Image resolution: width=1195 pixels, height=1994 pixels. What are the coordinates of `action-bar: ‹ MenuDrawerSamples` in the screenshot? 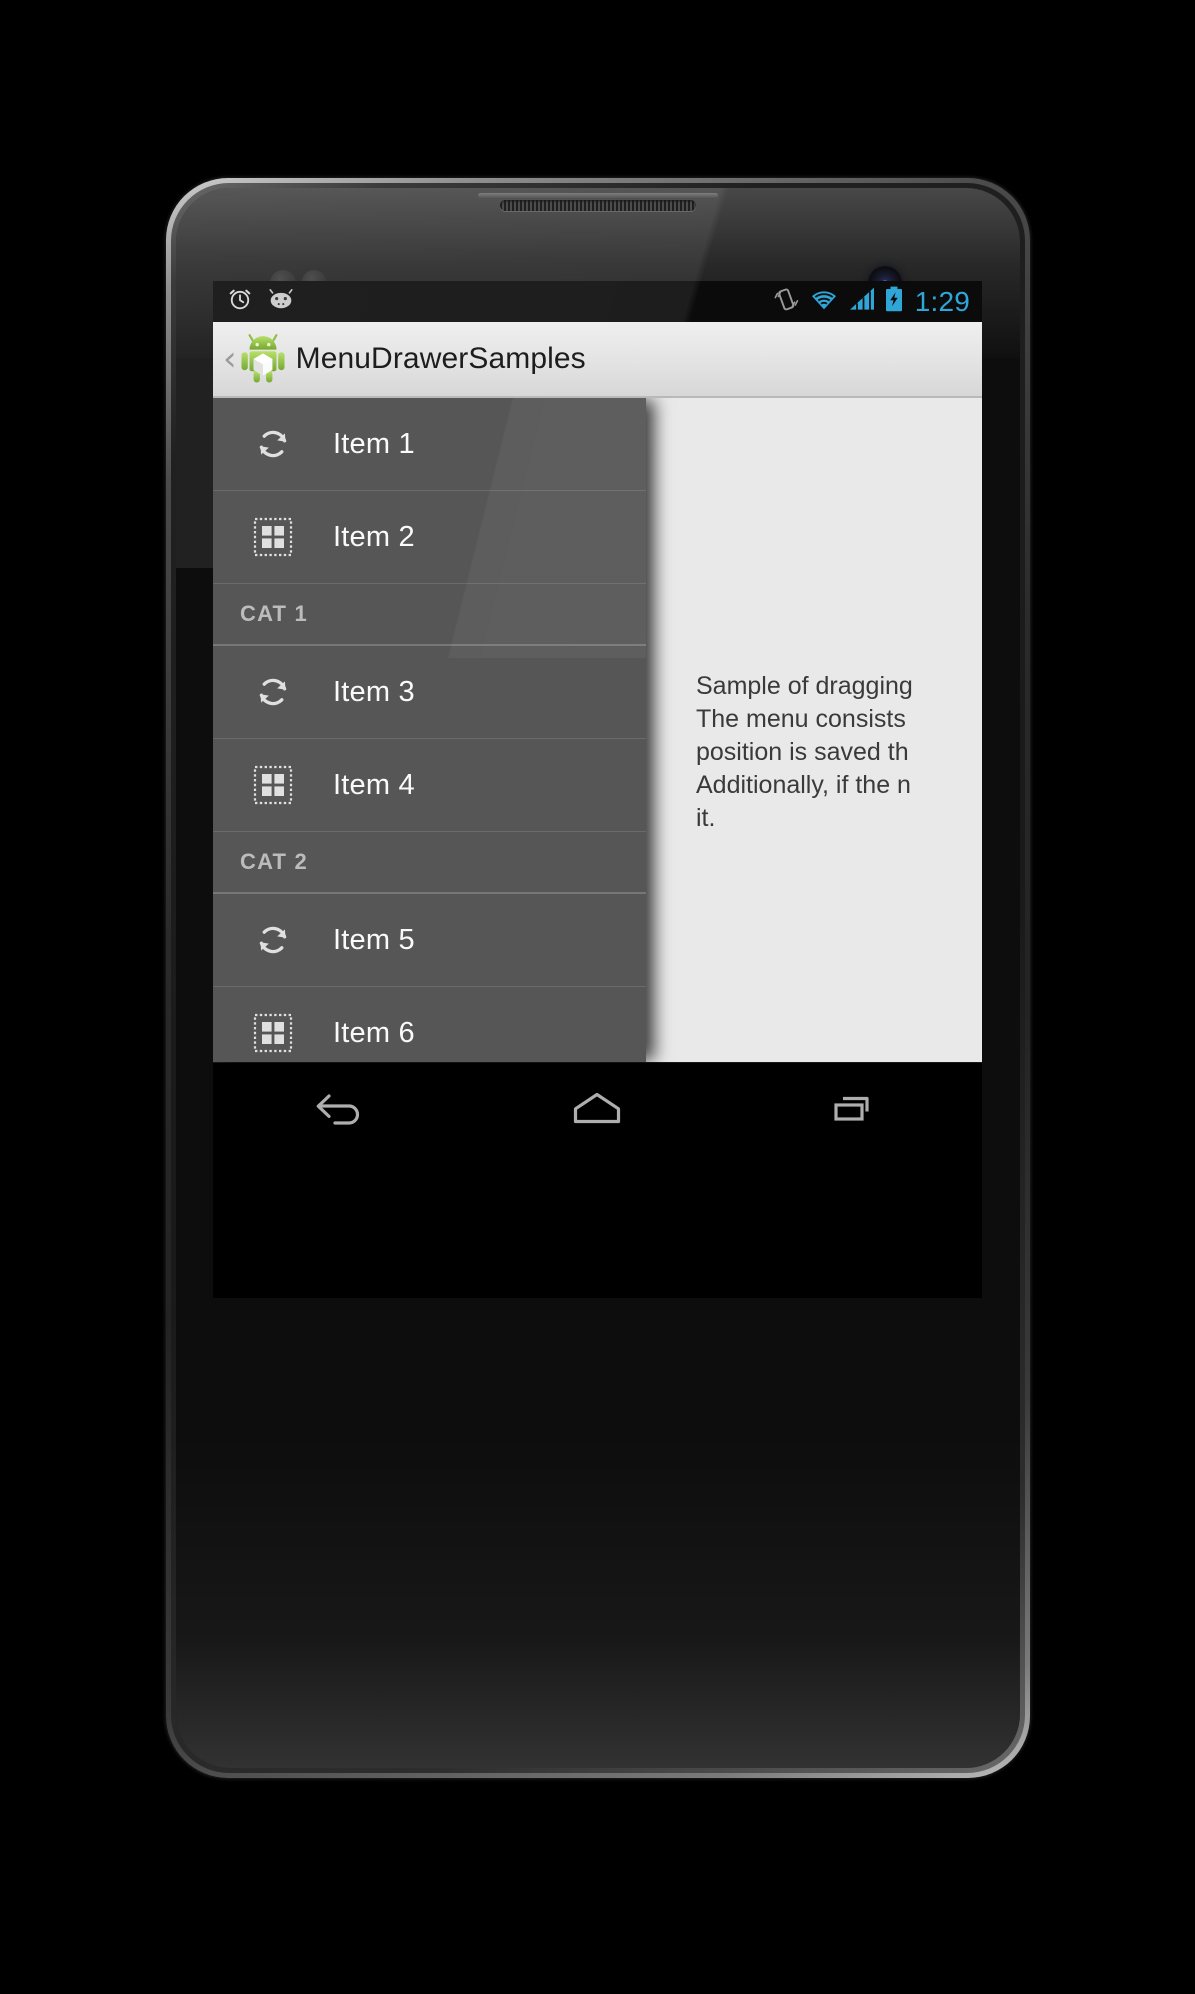 It's located at (597, 360).